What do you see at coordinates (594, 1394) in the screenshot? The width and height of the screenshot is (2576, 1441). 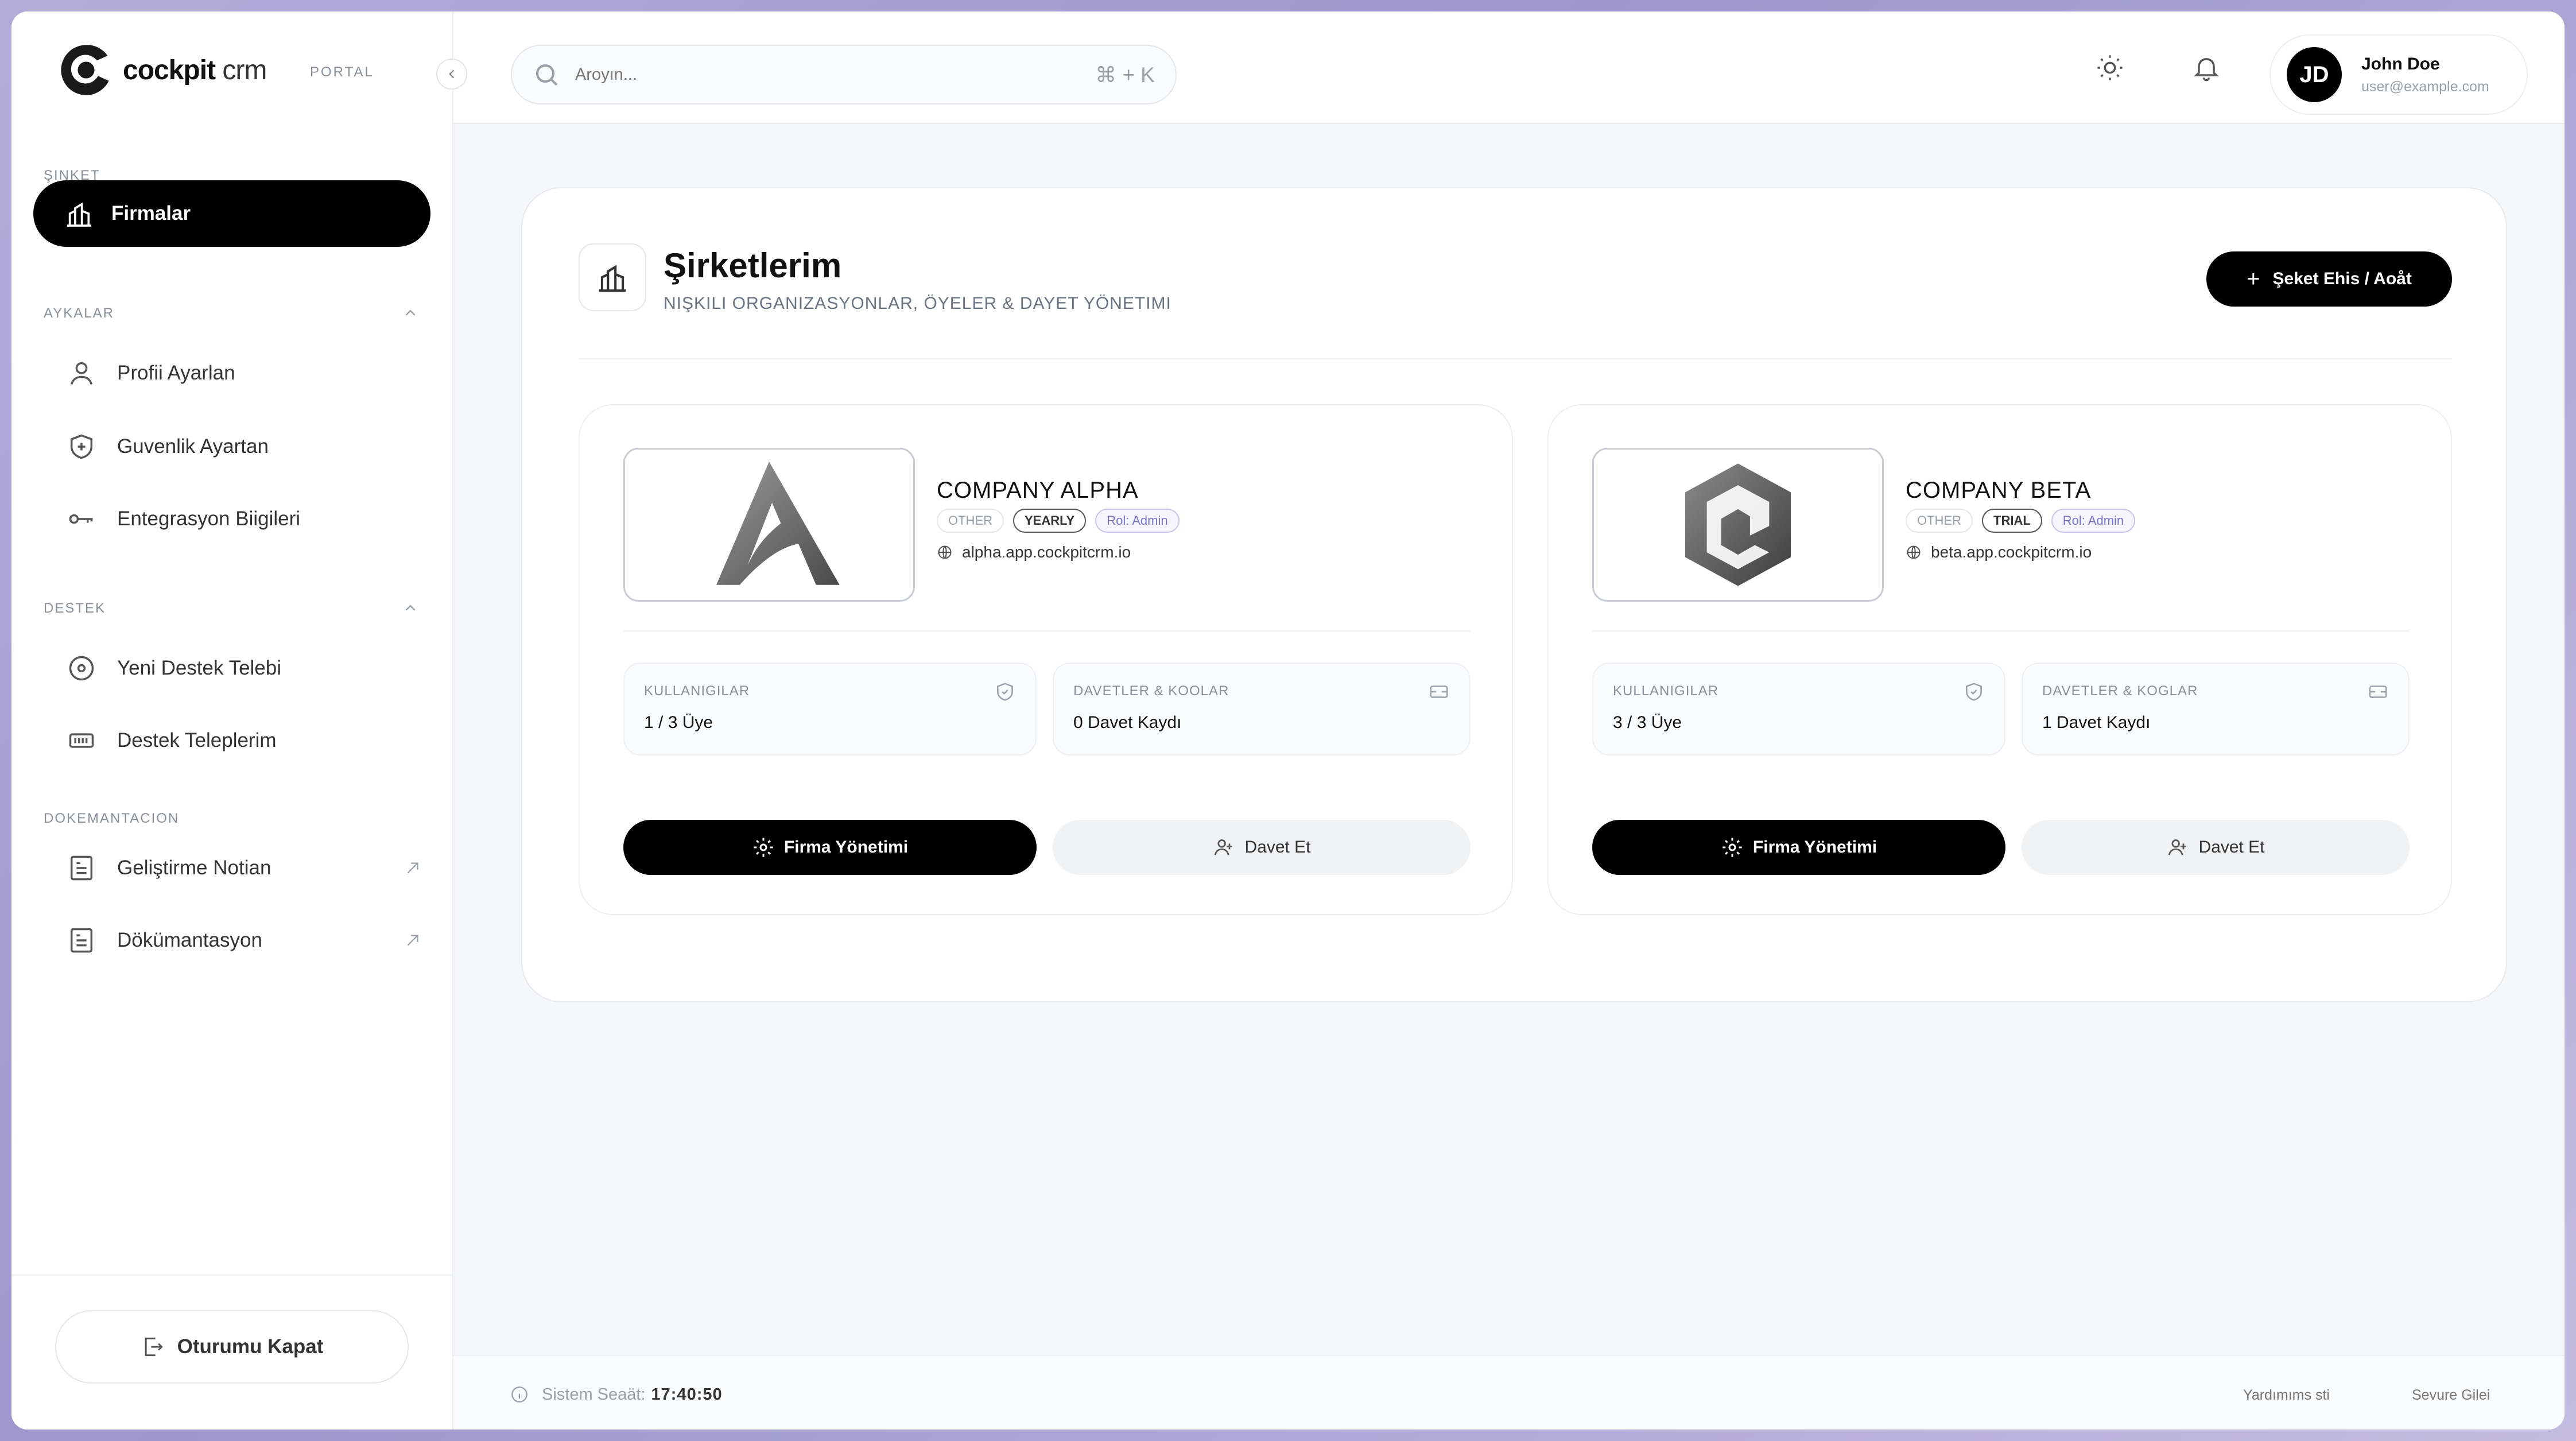 I see `clock-label: Sistem Seaät:` at bounding box center [594, 1394].